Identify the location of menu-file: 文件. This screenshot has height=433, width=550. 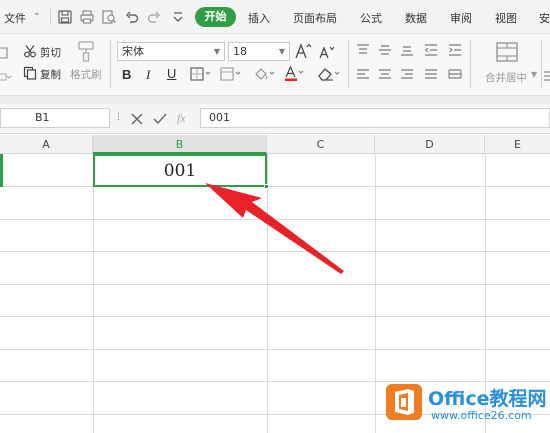
(15, 18).